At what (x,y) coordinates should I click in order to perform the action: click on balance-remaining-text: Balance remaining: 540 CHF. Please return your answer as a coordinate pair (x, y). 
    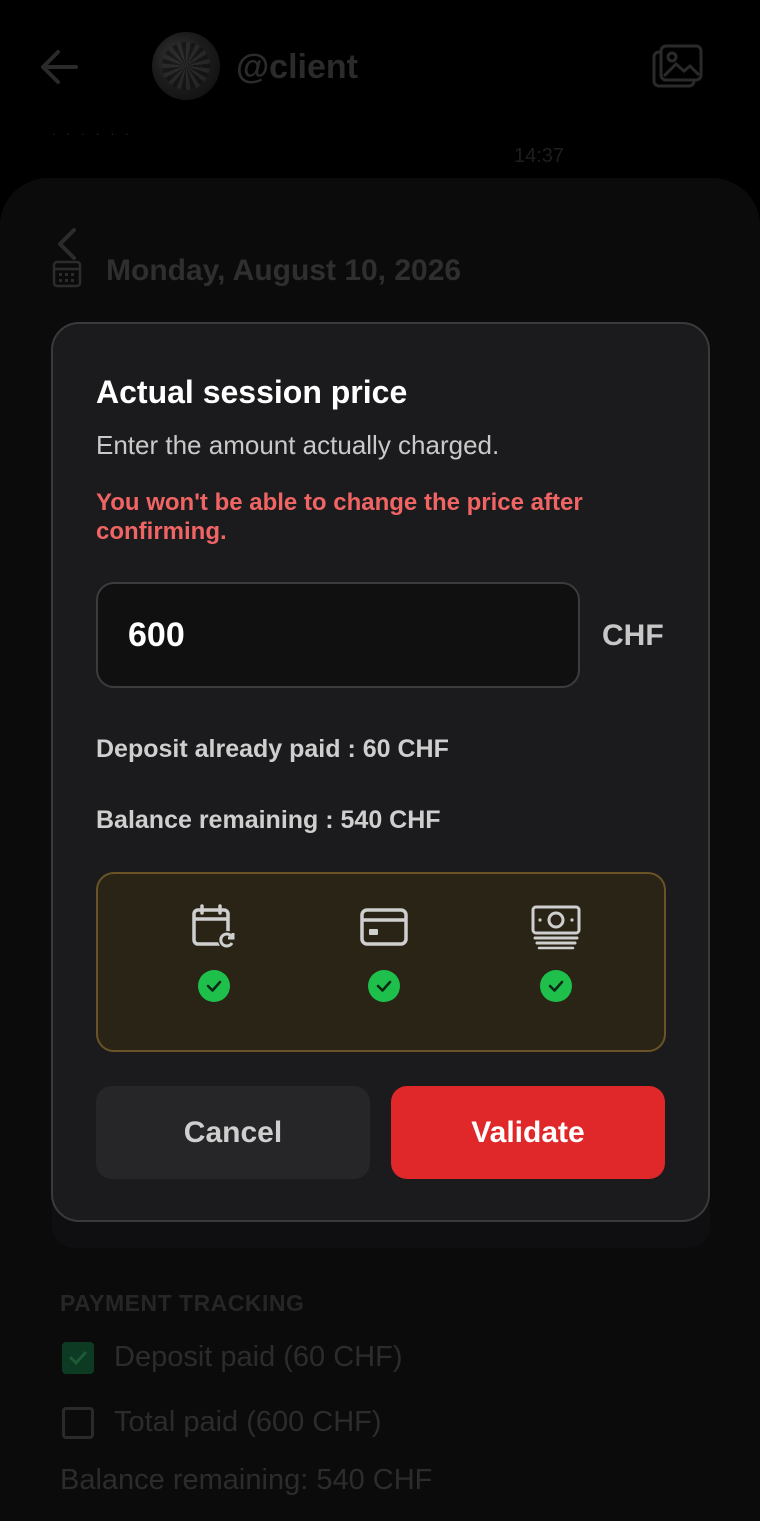
    Looking at the image, I should click on (246, 1480).